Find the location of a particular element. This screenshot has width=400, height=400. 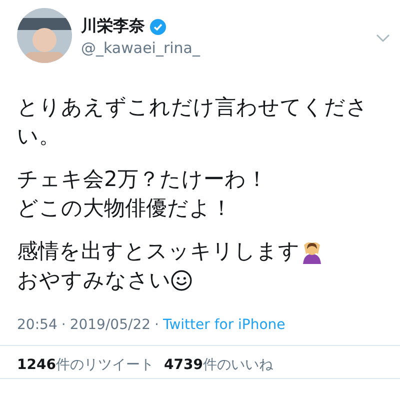

tweet-text: どこの大物俳優だよ！ is located at coordinates (125, 208).